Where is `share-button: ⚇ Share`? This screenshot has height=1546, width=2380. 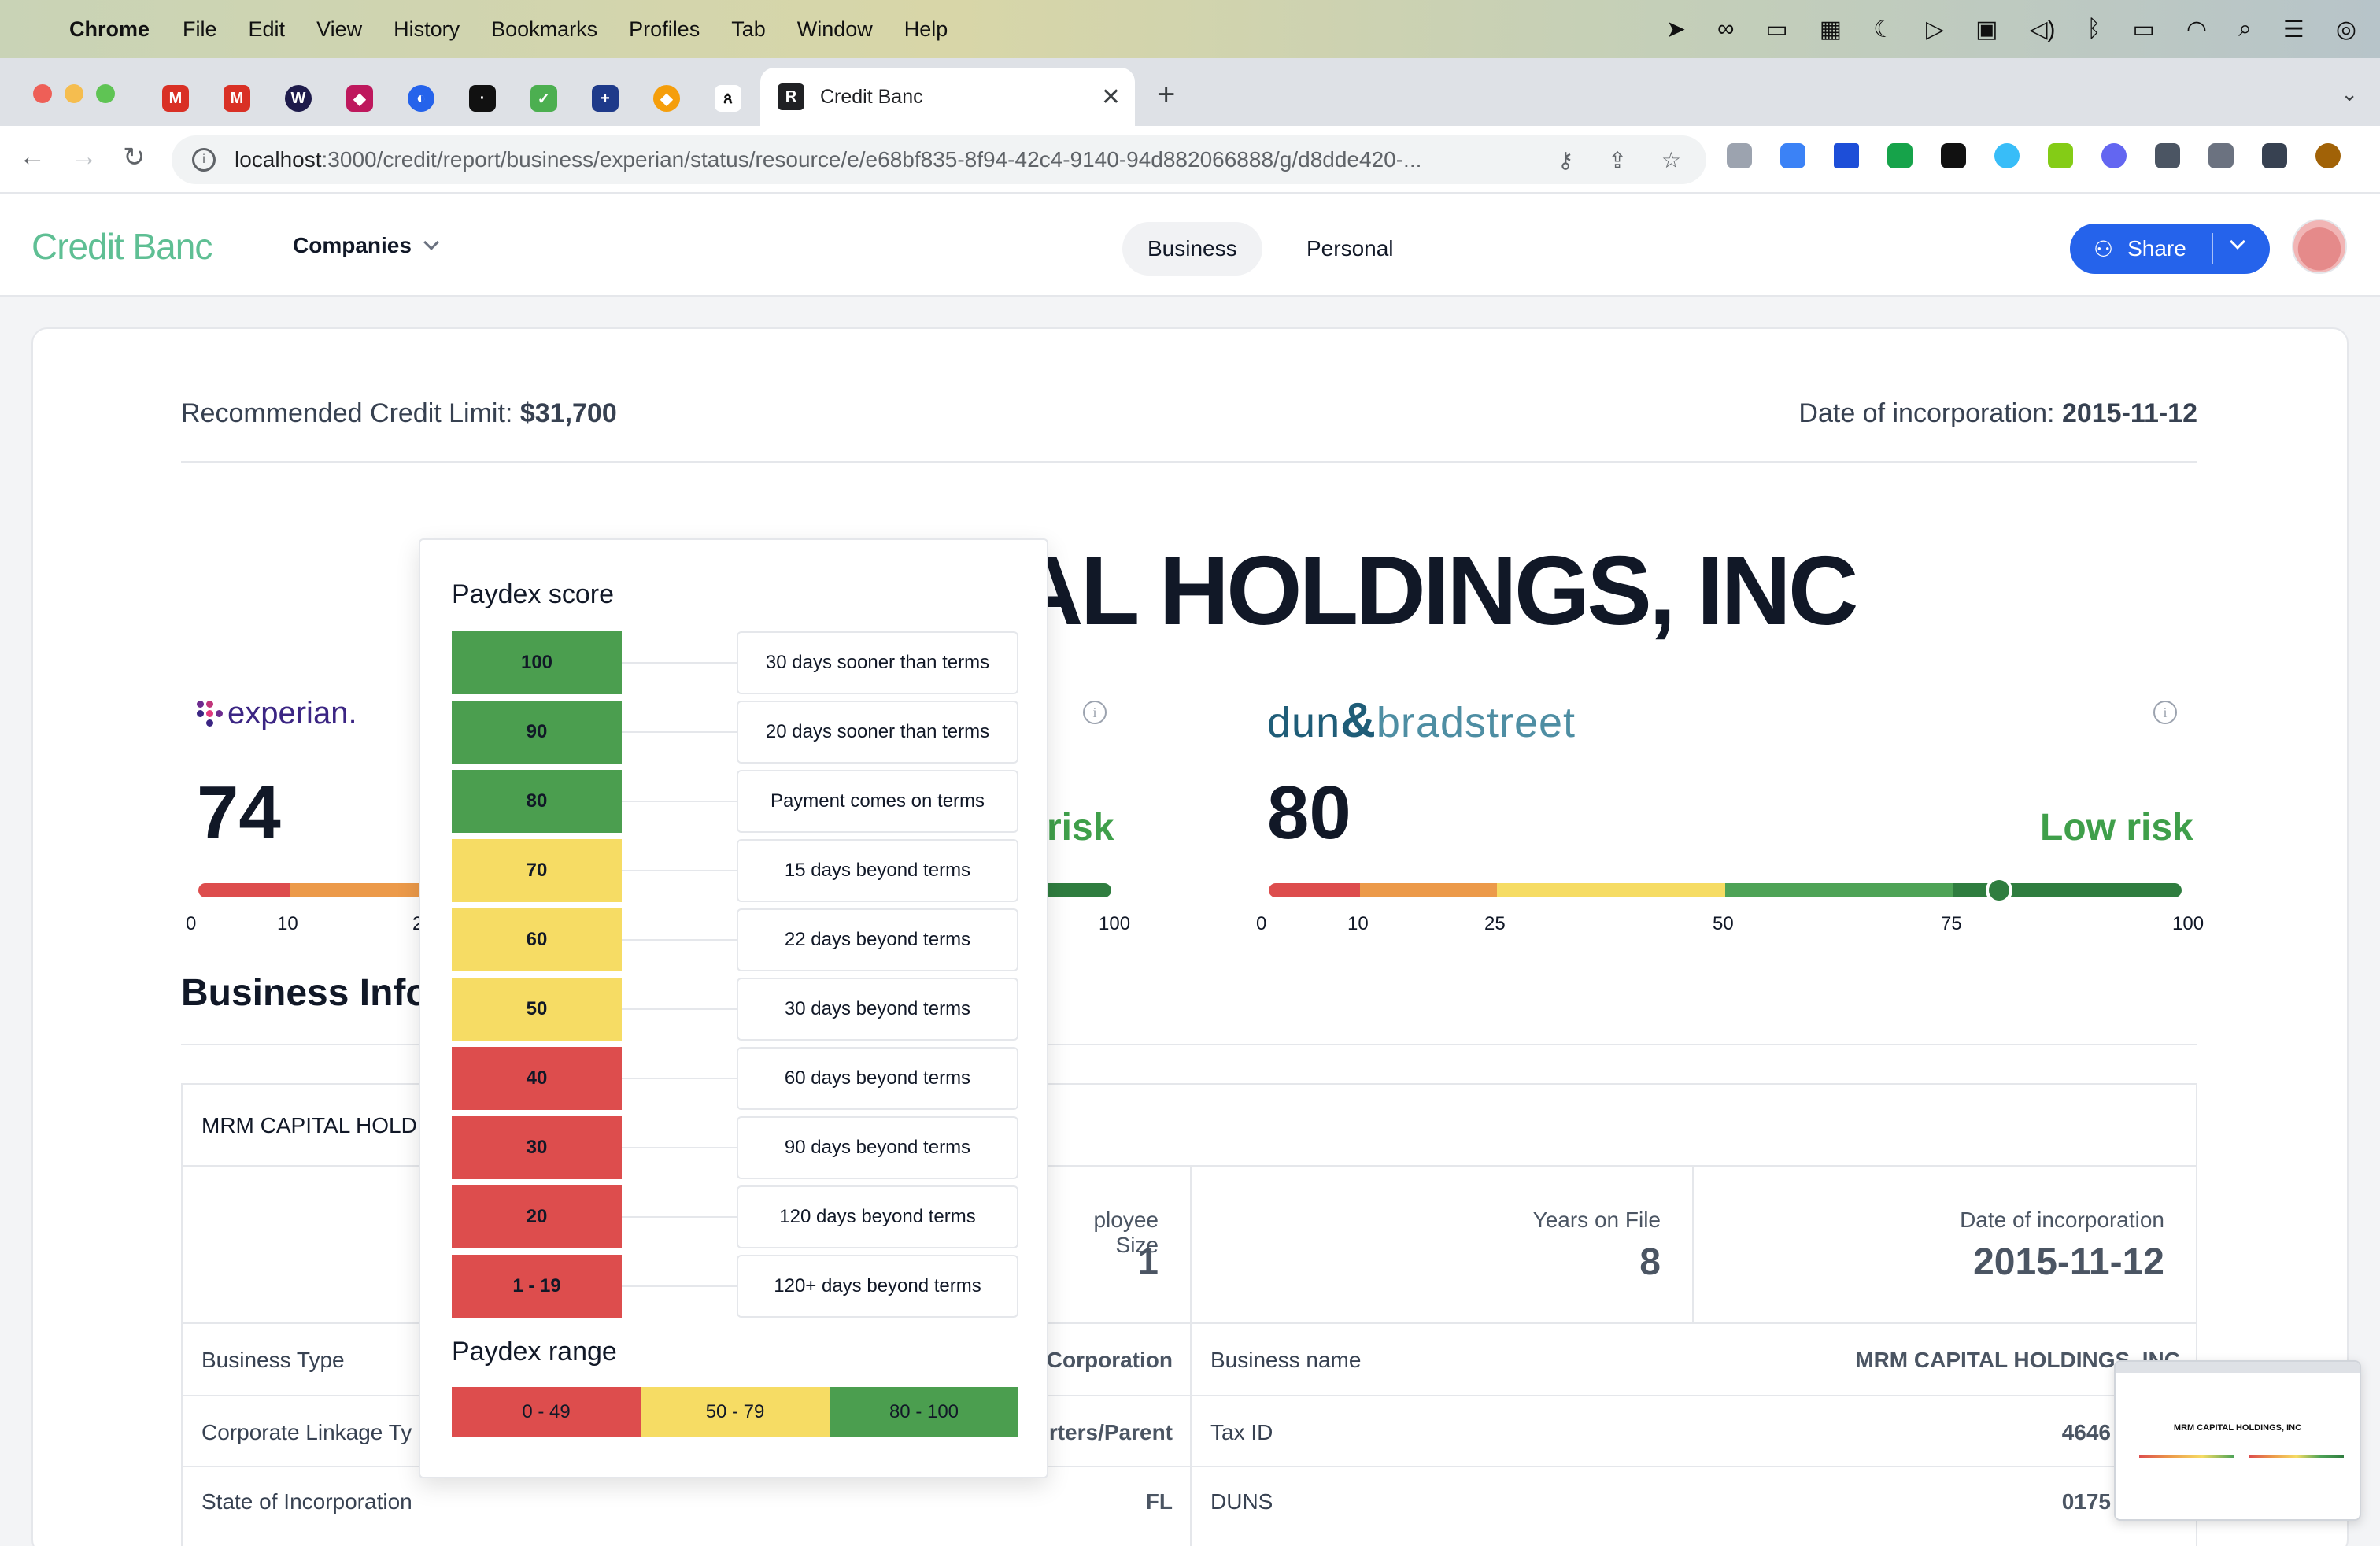 share-button: ⚇ Share is located at coordinates (2170, 249).